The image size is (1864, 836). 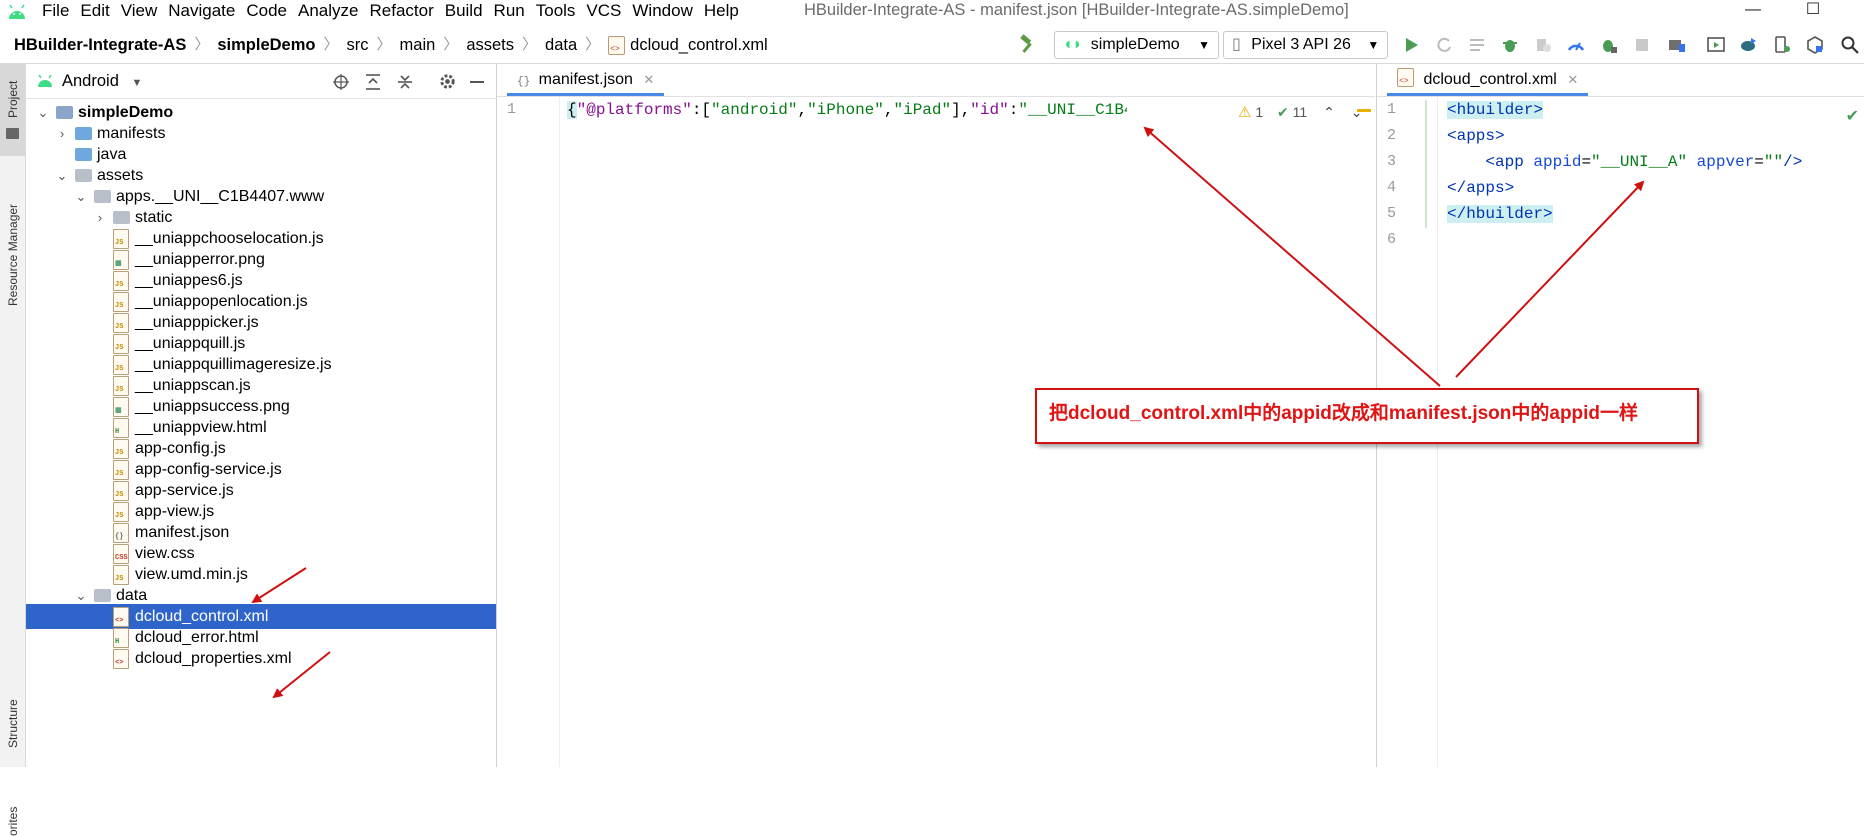 I want to click on attach-debugger-icon, so click(x=1543, y=45).